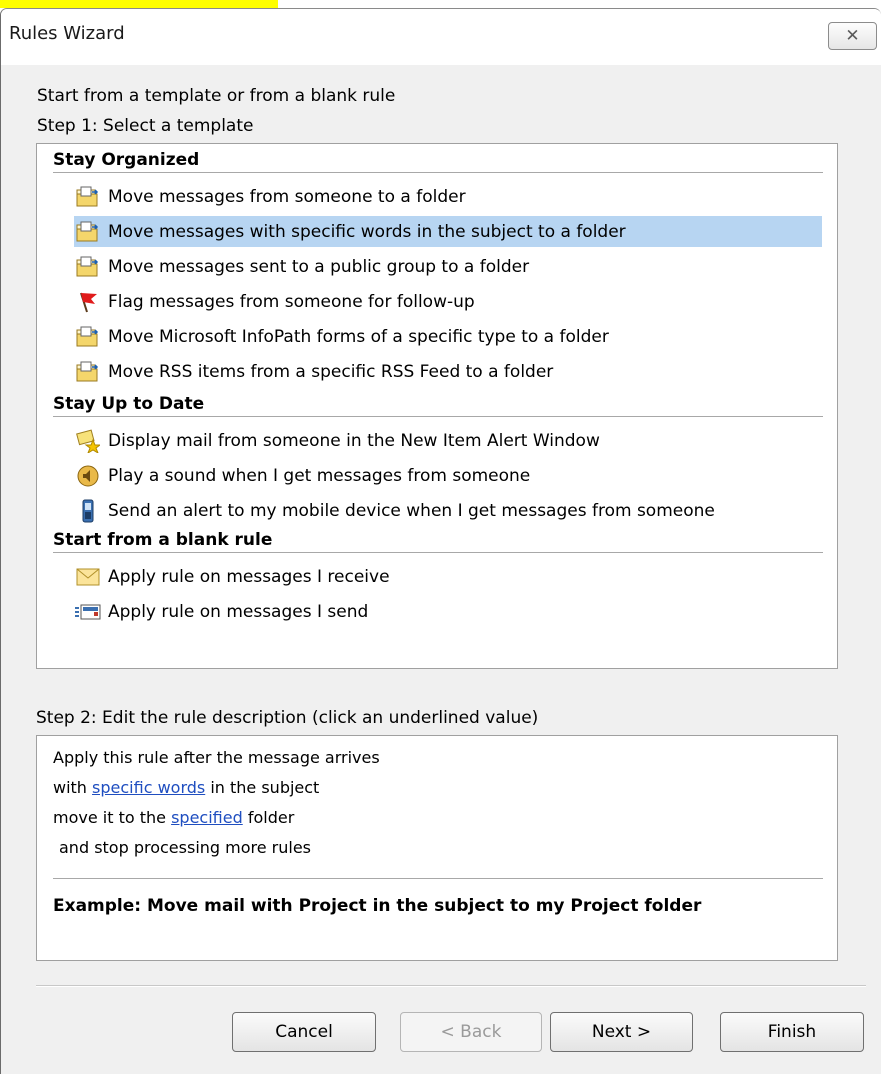 This screenshot has width=881, height=1074. Describe the element at coordinates (287, 196) in the screenshot. I see `list-item-label: Move messages from someone to a folder` at that location.